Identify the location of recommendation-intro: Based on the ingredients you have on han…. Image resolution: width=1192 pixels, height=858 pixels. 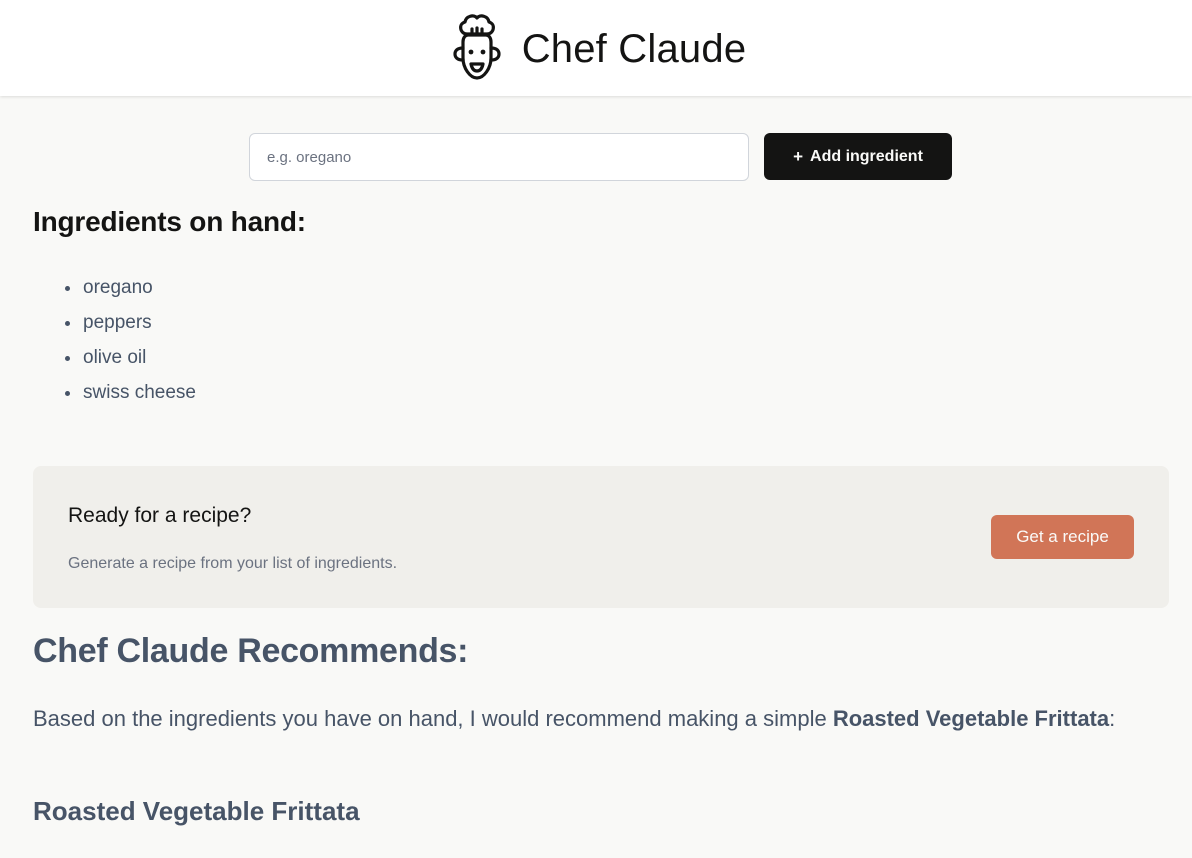
(588, 718).